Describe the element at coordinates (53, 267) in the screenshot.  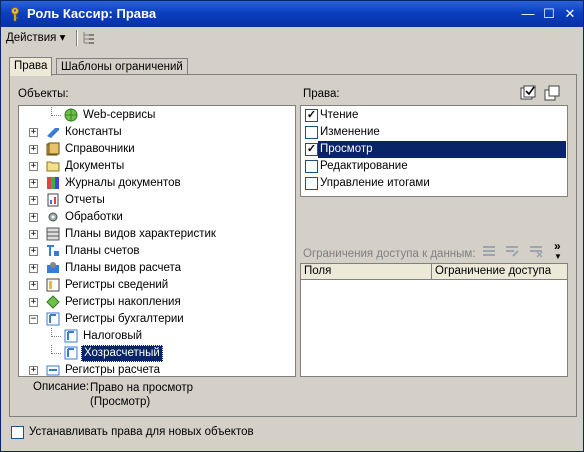
I see `chart-of-calculation-icon` at that location.